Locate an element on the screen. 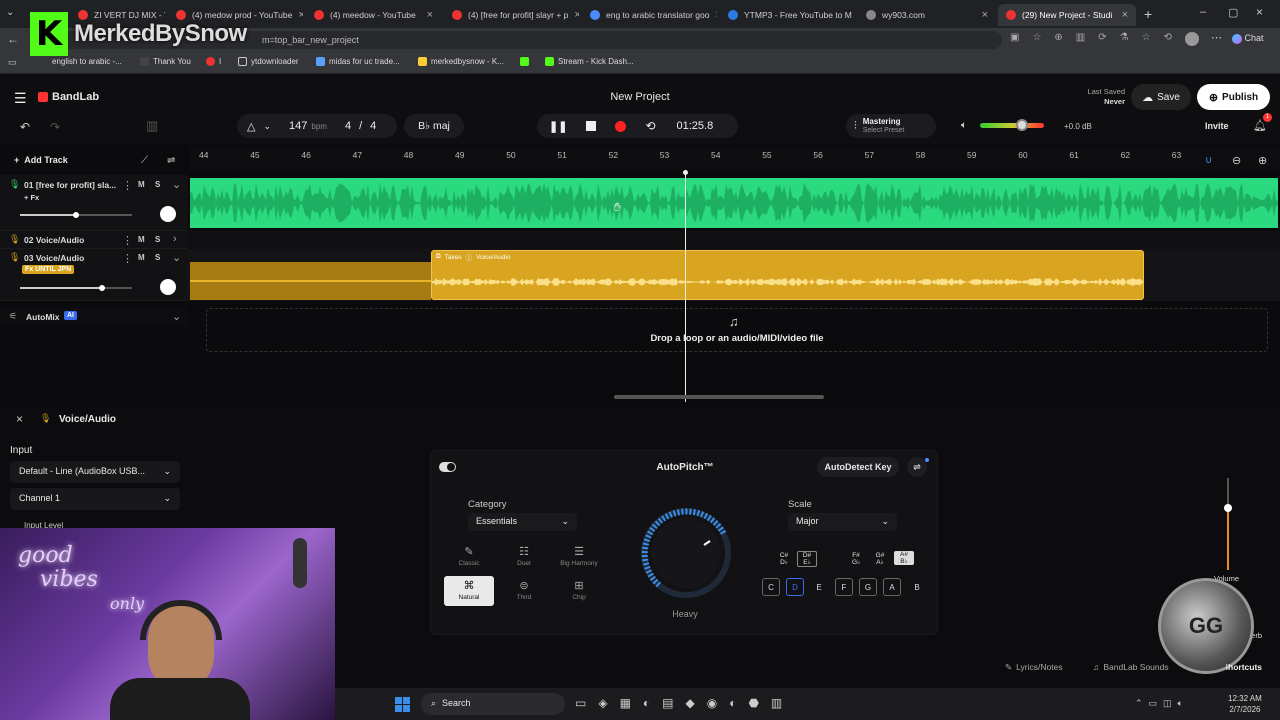  windows-start-icon is located at coordinates (402, 704).